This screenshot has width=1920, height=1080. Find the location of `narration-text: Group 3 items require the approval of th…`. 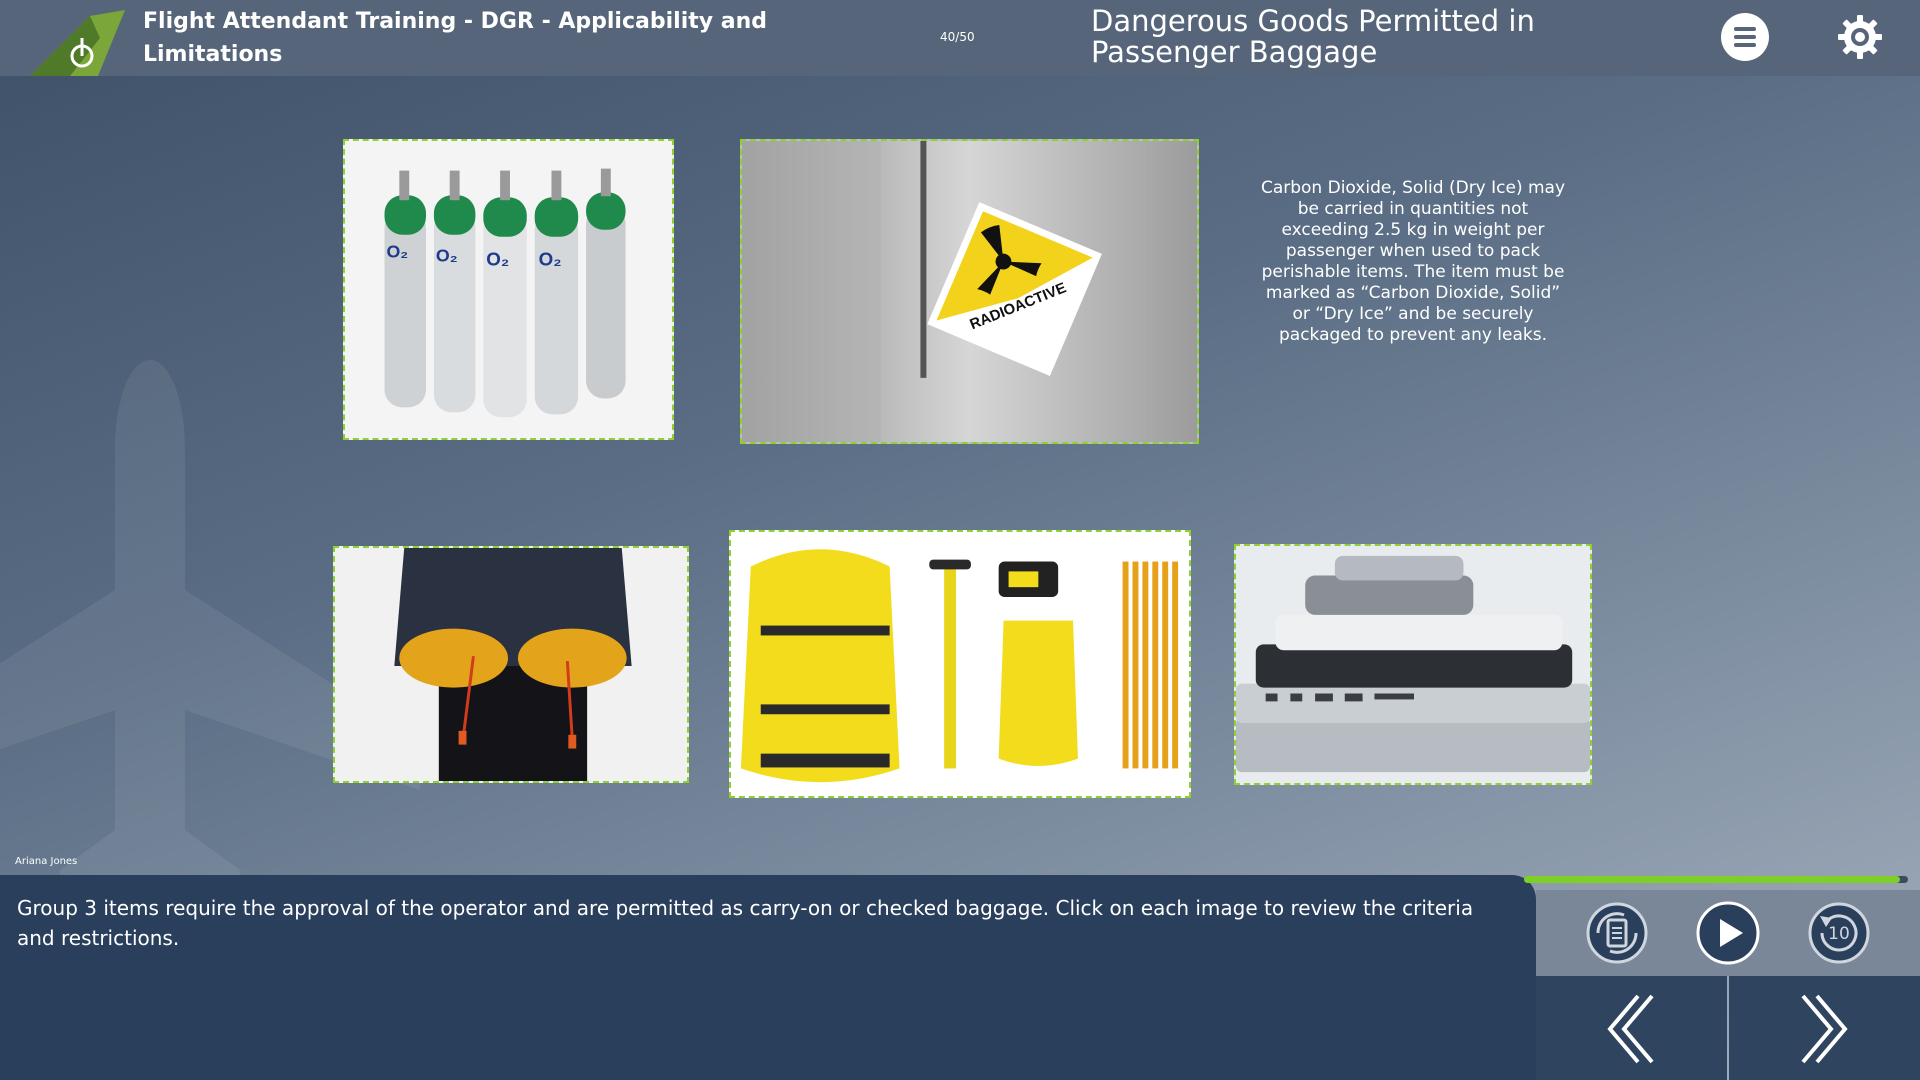

narration-text: Group 3 items require the approval of th… is located at coordinates (745, 923).